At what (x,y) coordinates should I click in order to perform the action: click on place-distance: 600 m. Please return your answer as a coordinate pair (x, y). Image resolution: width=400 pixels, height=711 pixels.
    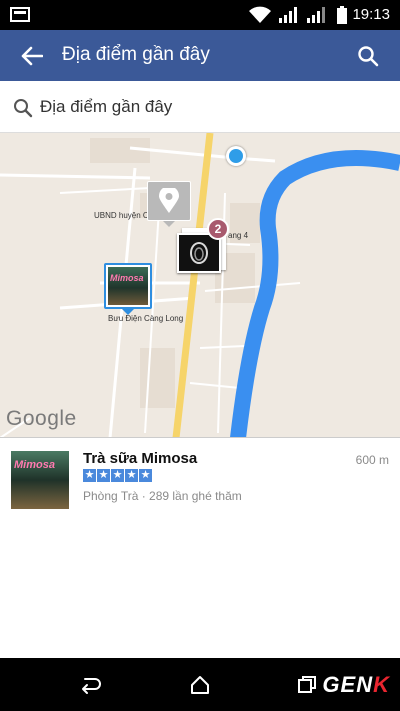
    Looking at the image, I should click on (372, 460).